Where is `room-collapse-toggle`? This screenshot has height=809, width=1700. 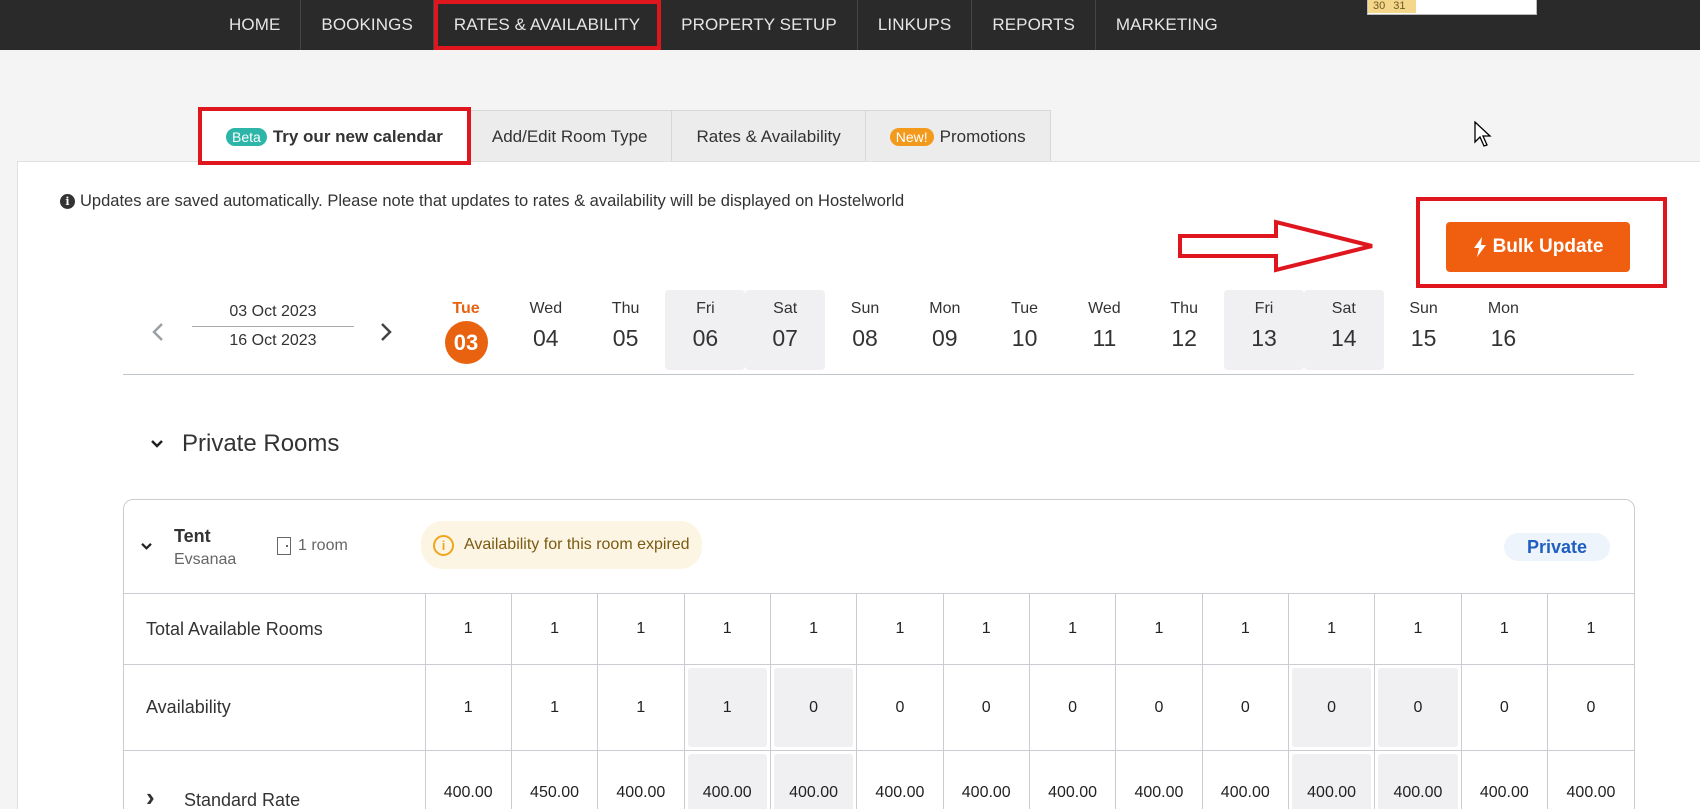
room-collapse-toggle is located at coordinates (146, 546).